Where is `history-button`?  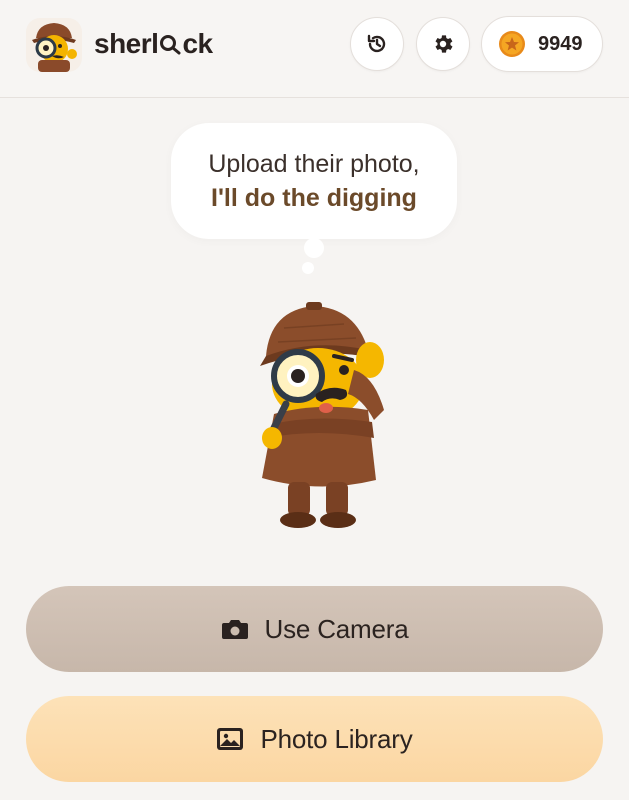 history-button is located at coordinates (377, 44).